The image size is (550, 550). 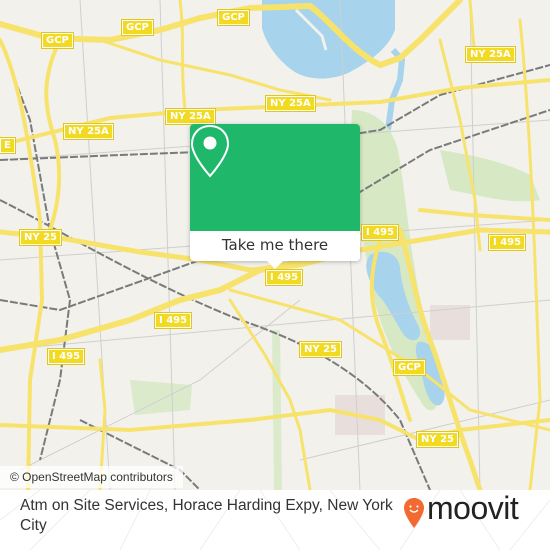 I want to click on map-pin-icon, so click(x=210, y=151).